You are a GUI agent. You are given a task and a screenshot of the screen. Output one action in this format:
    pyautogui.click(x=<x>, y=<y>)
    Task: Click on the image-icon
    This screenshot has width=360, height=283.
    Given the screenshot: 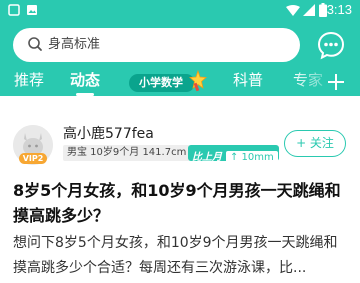 What is the action you would take?
    pyautogui.click(x=32, y=10)
    